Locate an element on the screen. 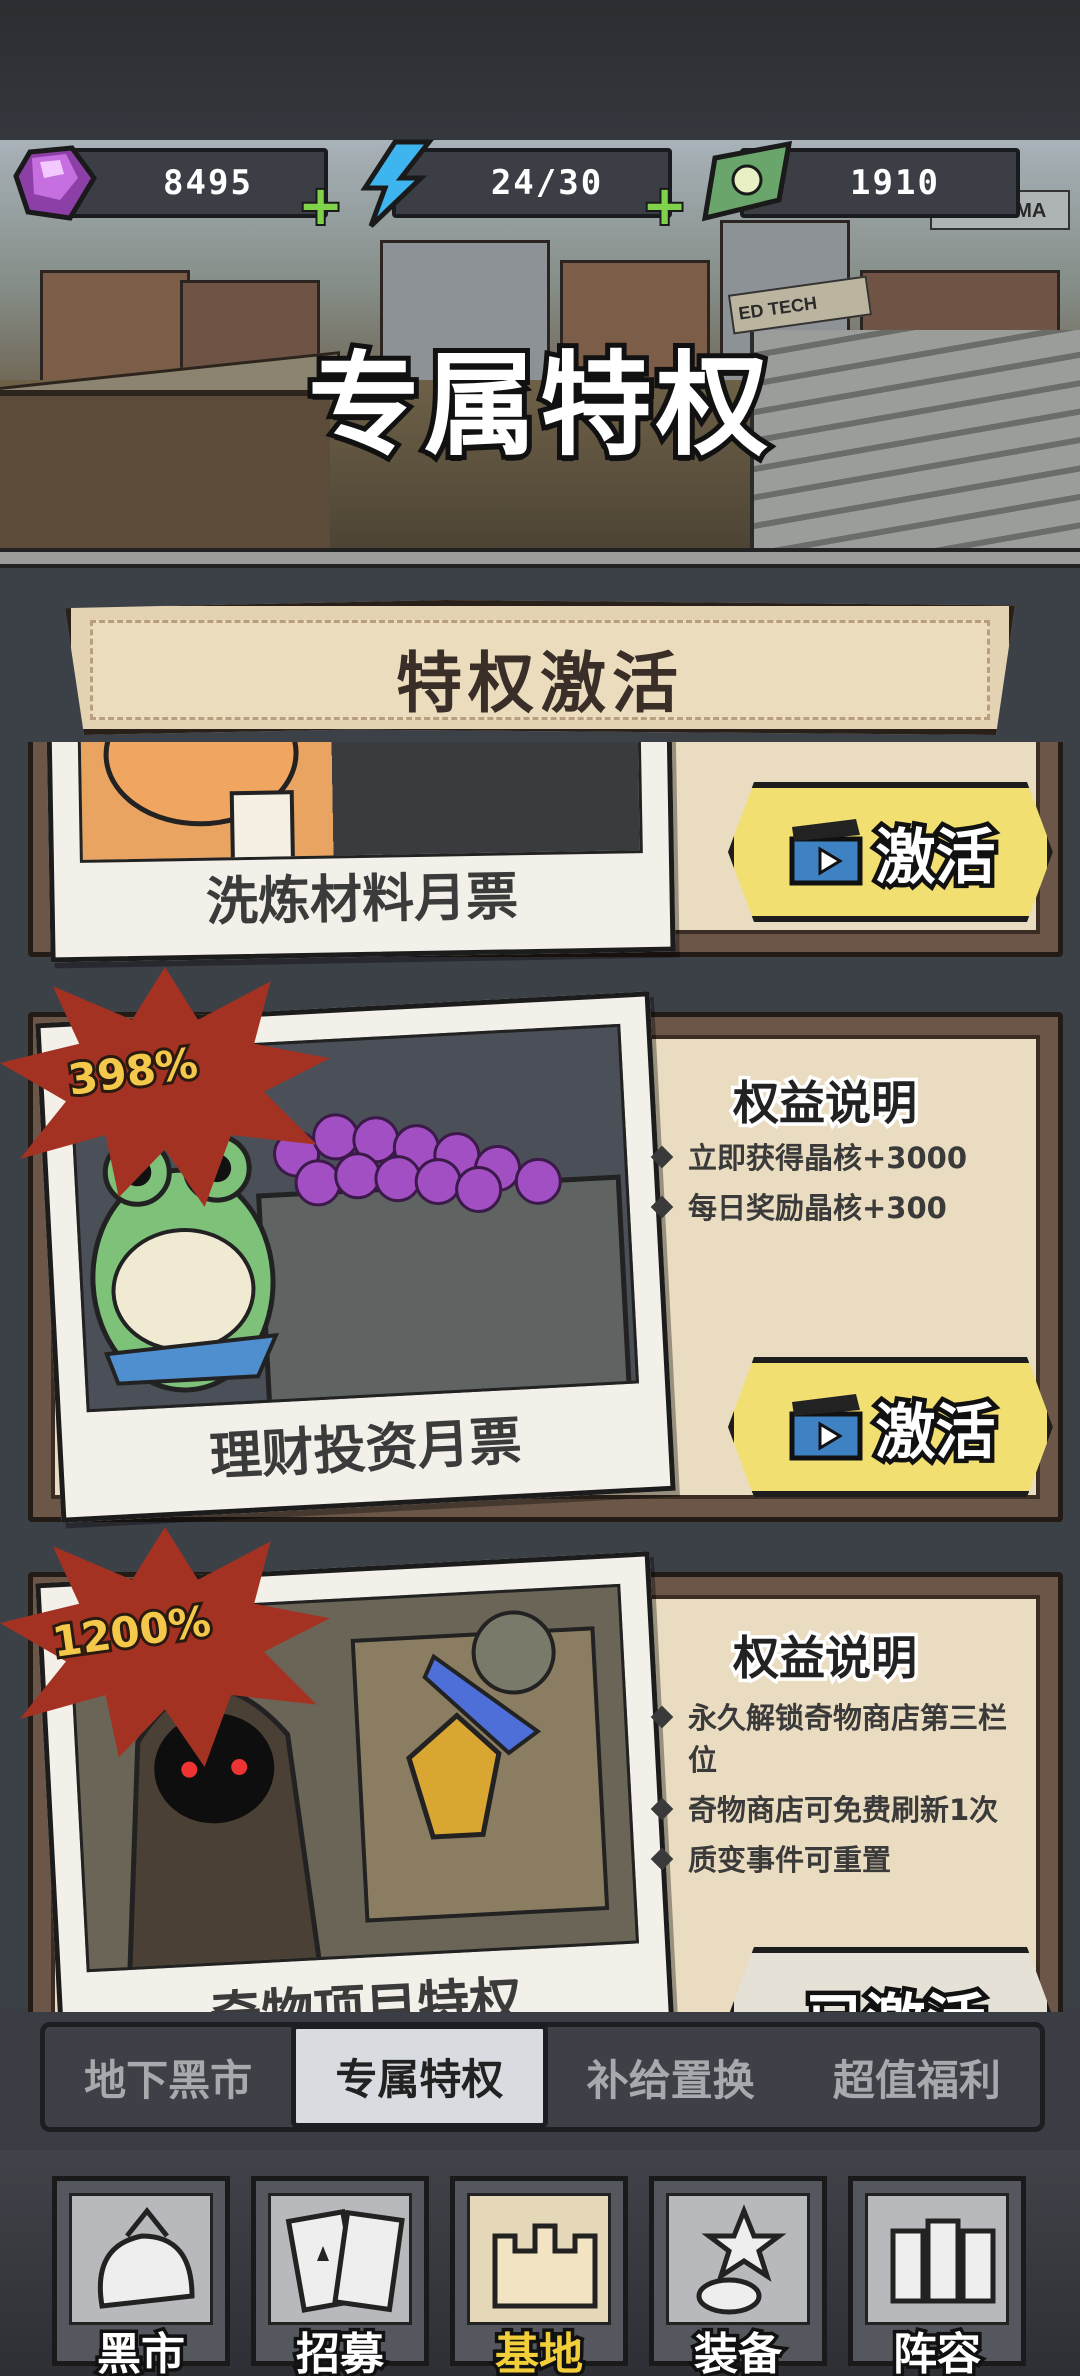 This screenshot has height=2376, width=1080. add-crystal-button: + is located at coordinates (320, 206).